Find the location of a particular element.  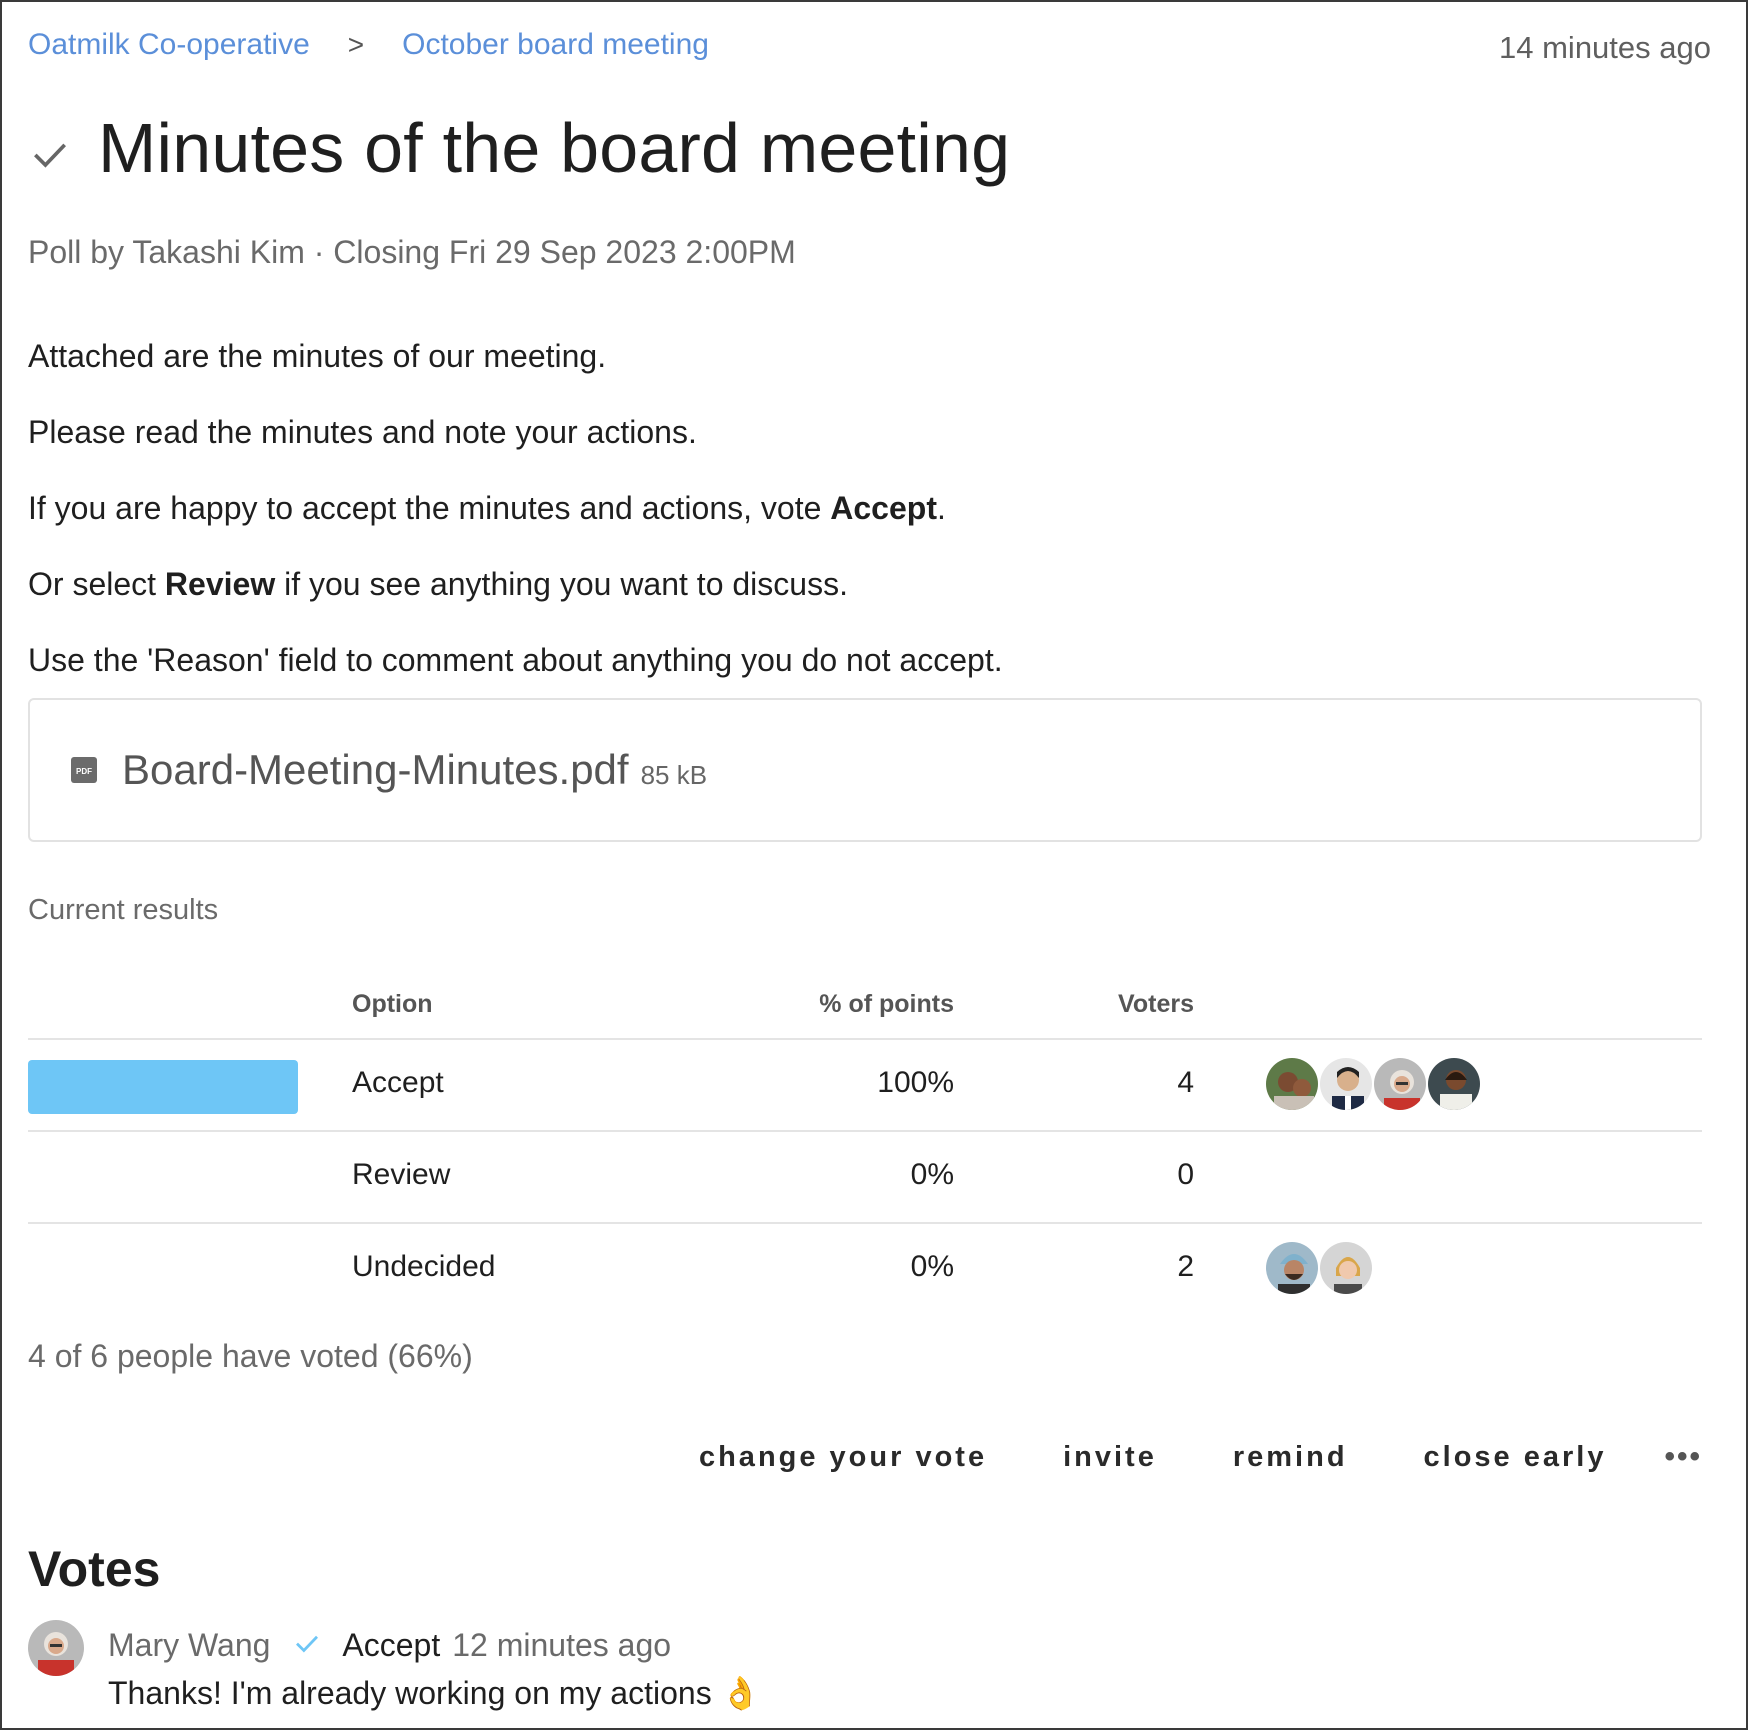

column-header-option: Option is located at coordinates (392, 1004).